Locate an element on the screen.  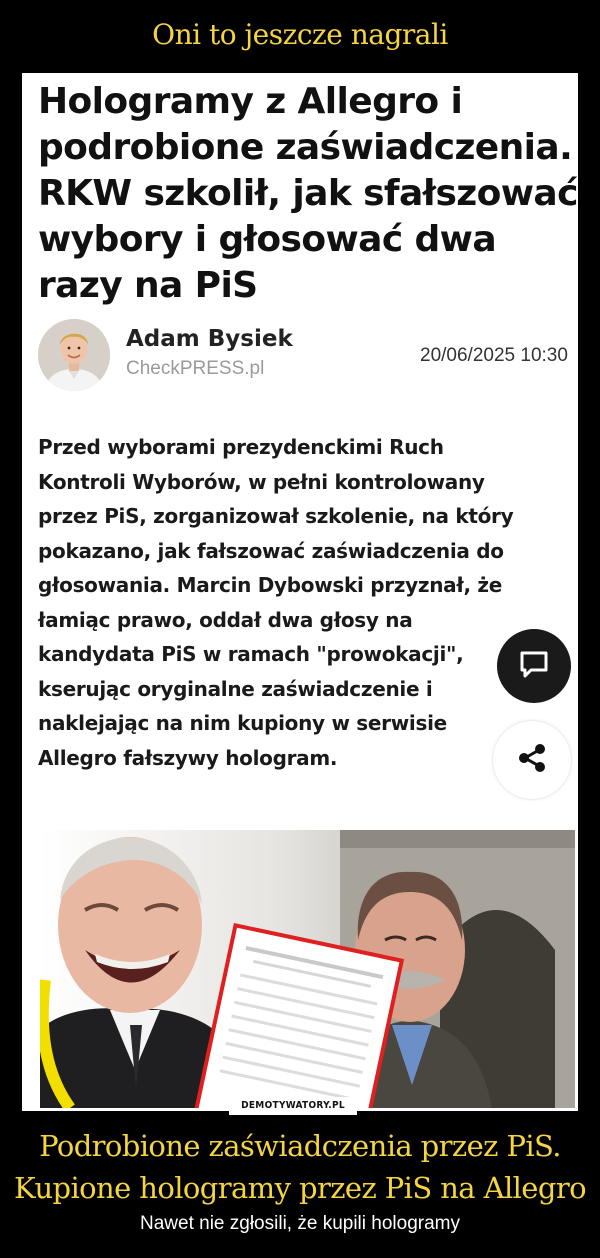
author-name: Adam Bysiek is located at coordinates (209, 339).